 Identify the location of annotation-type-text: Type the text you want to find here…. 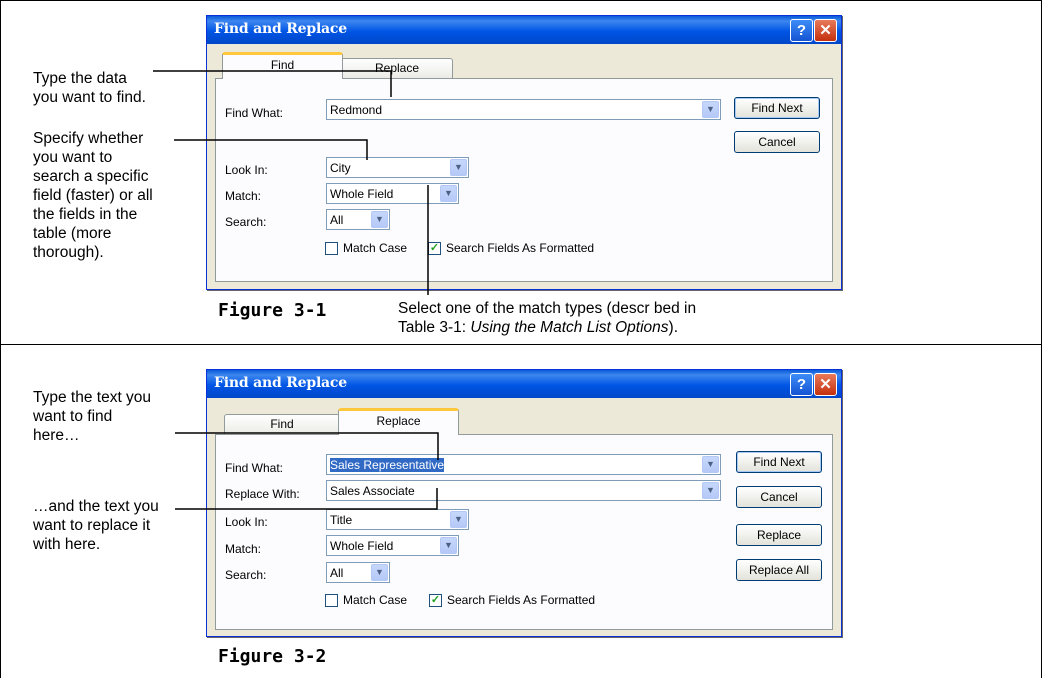
(92, 416).